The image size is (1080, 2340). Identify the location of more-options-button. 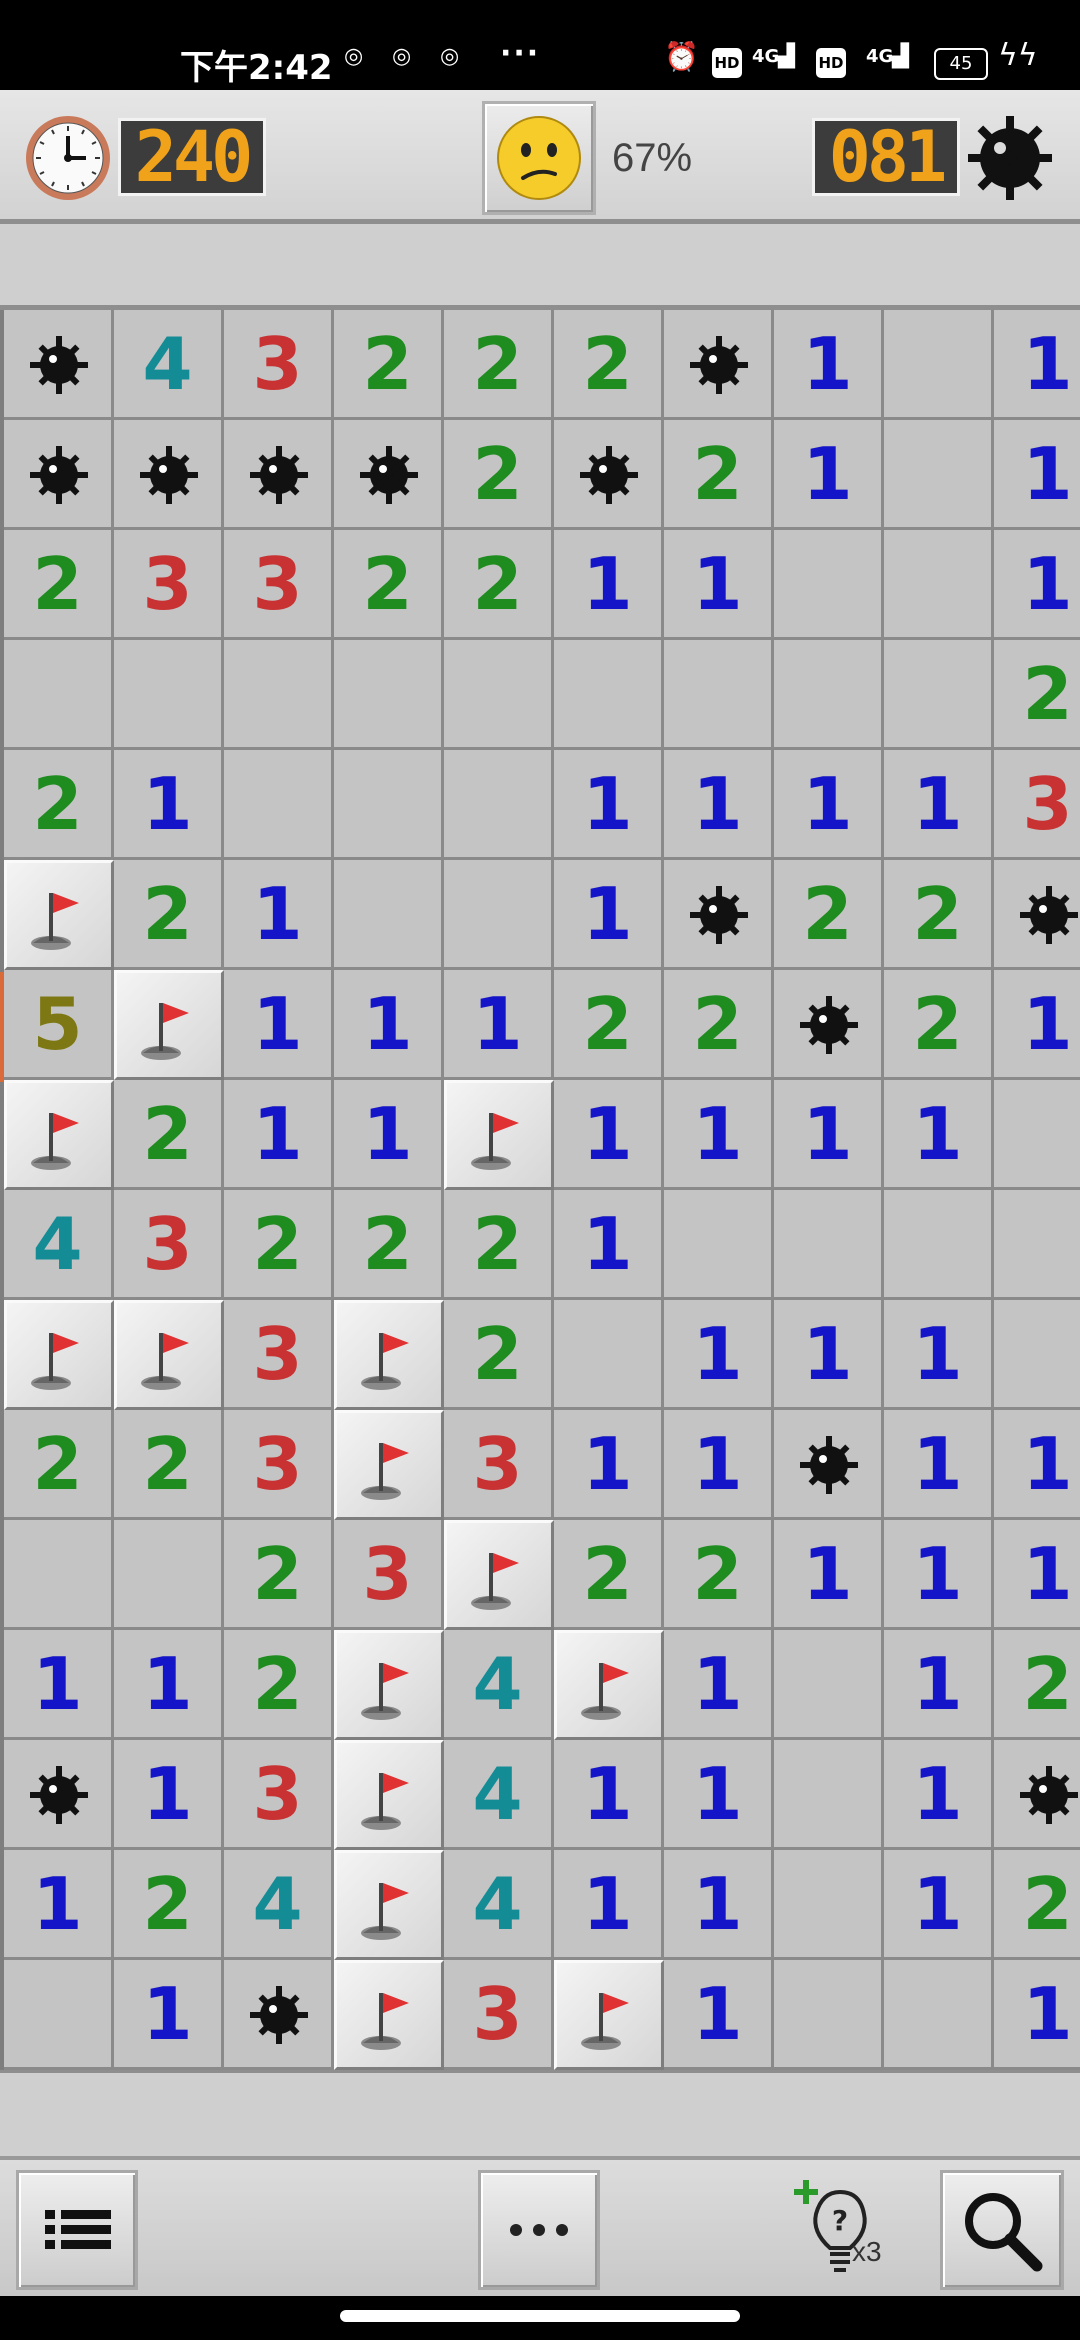
(539, 2230).